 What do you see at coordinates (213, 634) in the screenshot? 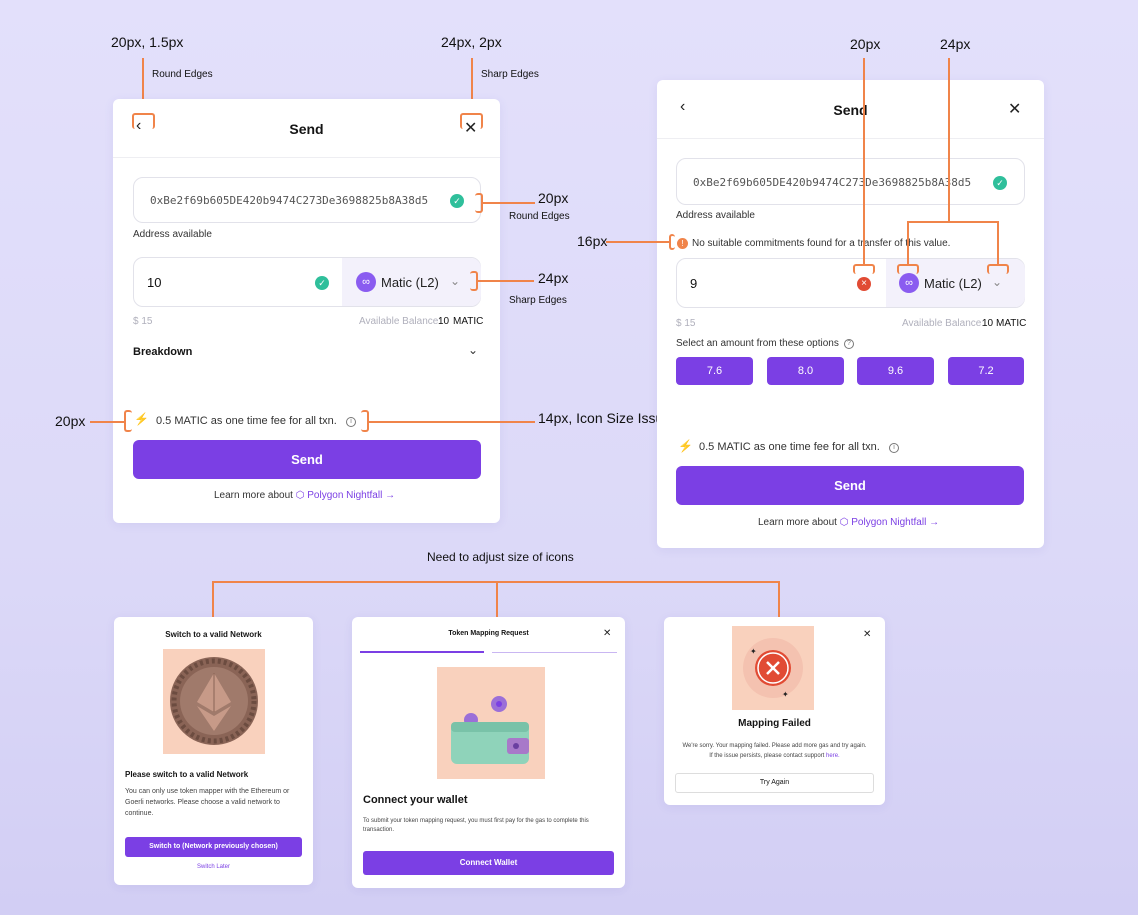
I see `card-title: Switch to a valid Network` at bounding box center [213, 634].